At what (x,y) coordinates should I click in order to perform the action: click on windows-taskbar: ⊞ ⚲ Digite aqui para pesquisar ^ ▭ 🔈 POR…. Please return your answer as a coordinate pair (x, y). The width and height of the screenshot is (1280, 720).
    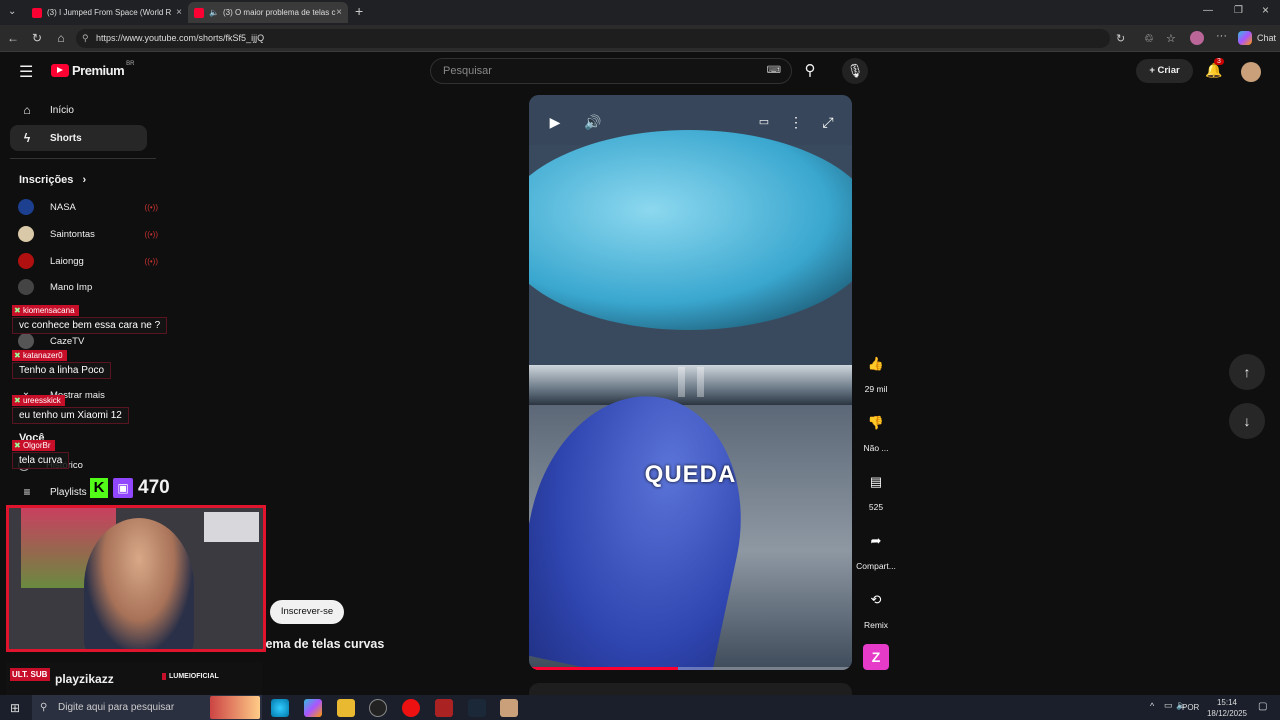
    Looking at the image, I should click on (640, 707).